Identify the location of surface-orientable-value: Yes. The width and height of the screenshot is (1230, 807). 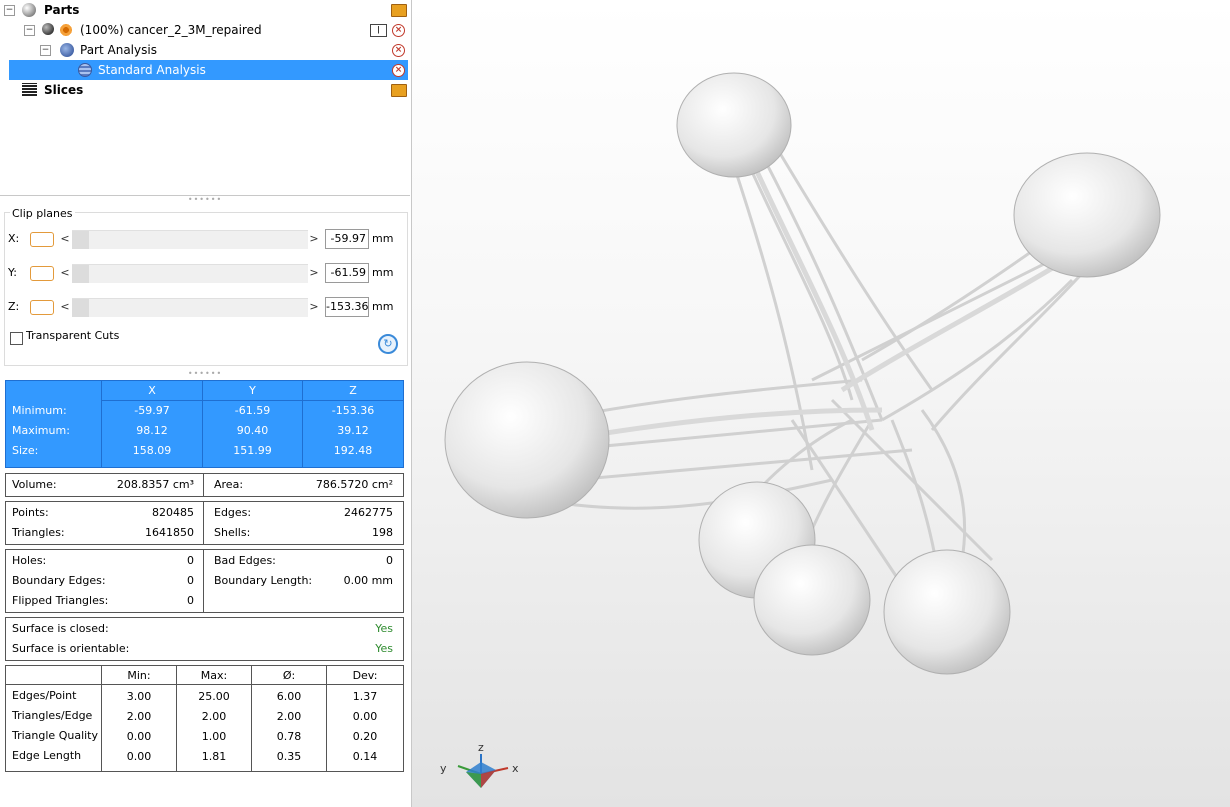
(384, 648).